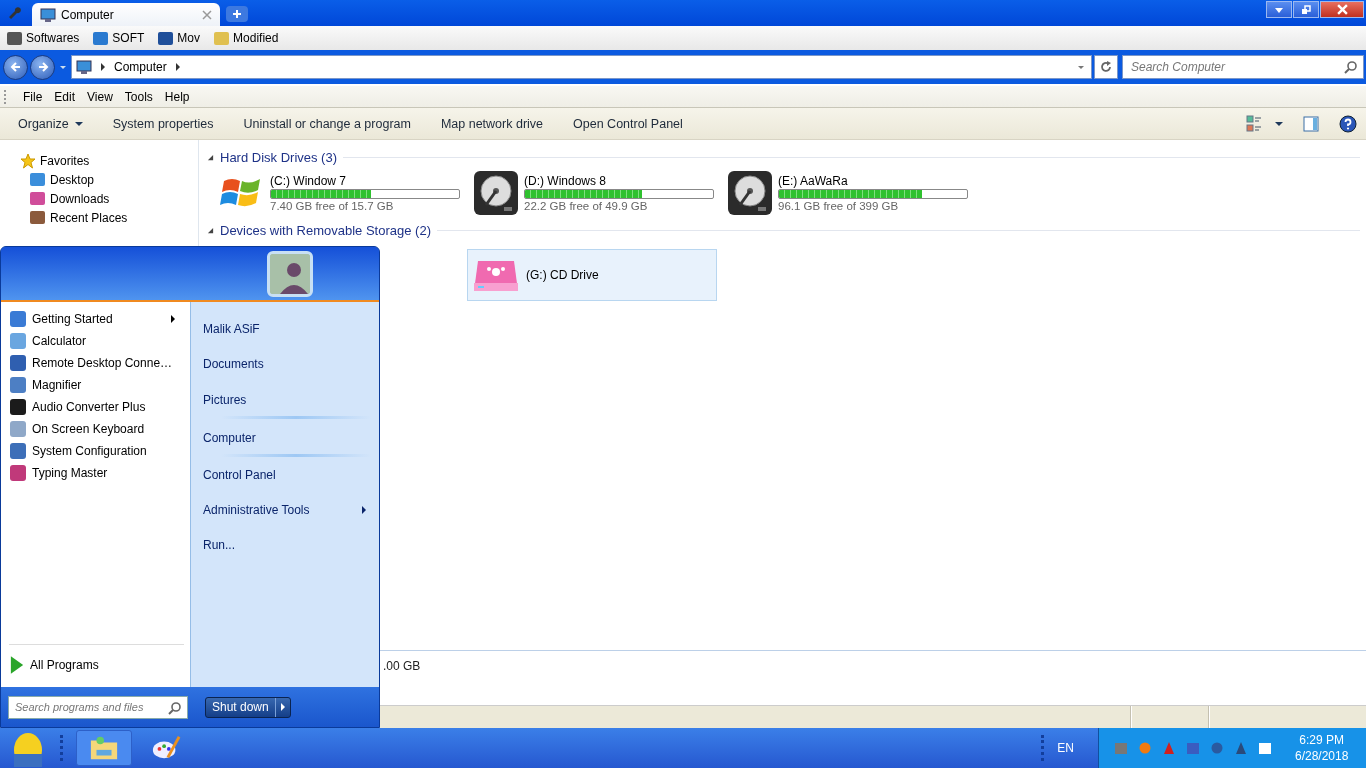 This screenshot has width=1366, height=768. Describe the element at coordinates (207, 14) in the screenshot. I see `close-tab-icon` at that location.